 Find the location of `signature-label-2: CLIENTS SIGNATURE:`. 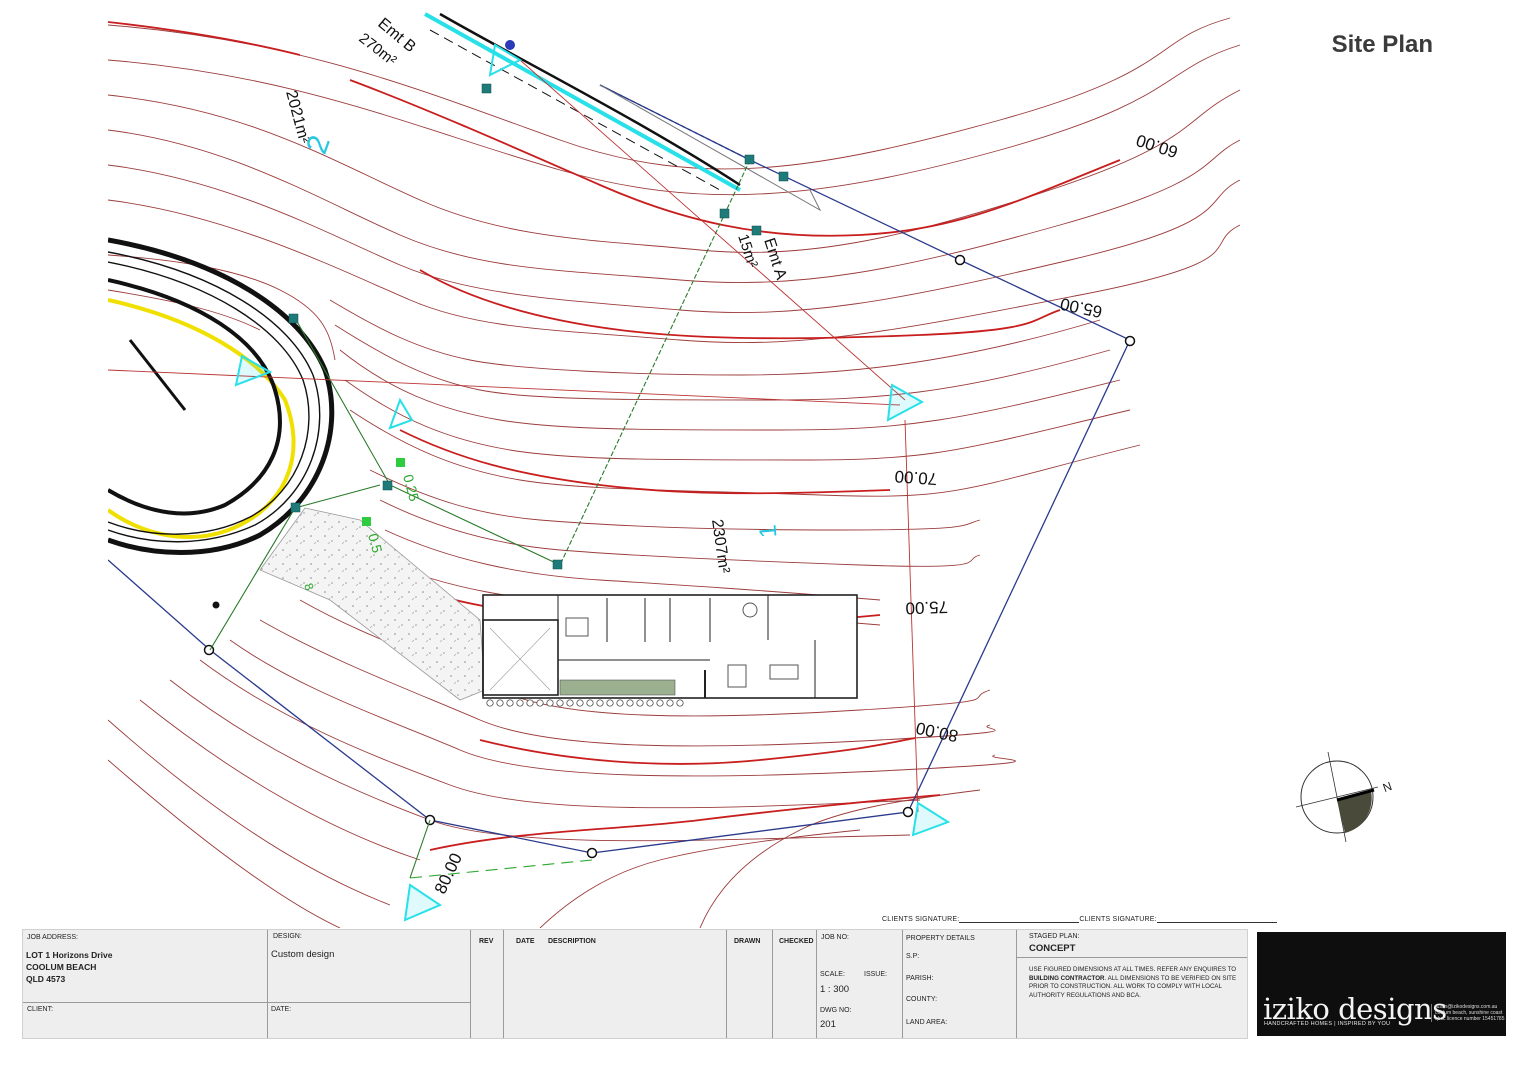

signature-label-2: CLIENTS SIGNATURE: is located at coordinates (1118, 919).